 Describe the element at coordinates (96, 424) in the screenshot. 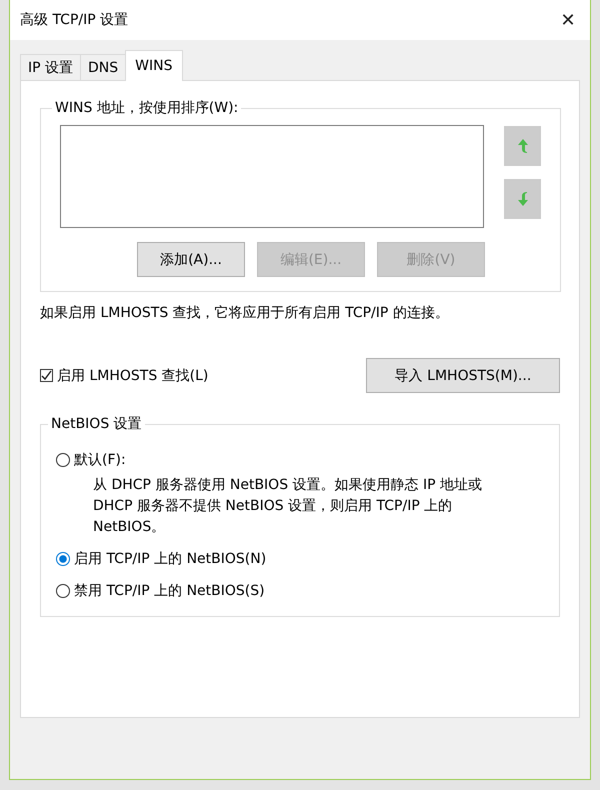

I see `group-title: NetBIOS 设置` at that location.